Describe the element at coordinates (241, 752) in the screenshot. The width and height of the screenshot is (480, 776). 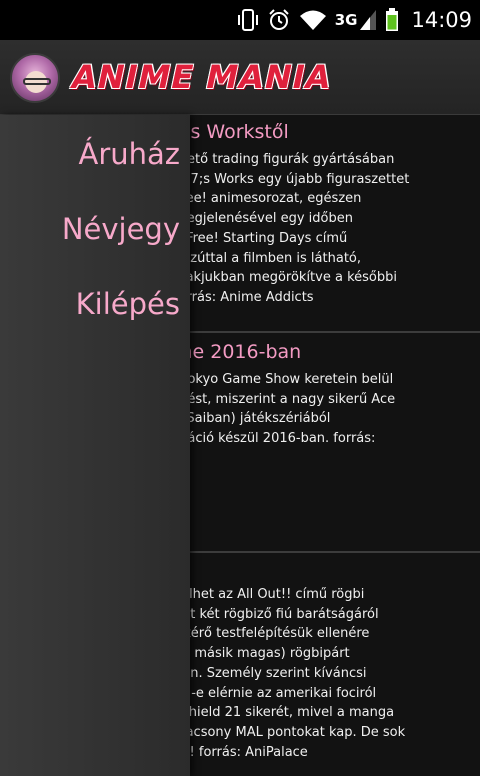
I see `article-line: ek! forrás: AniPalace` at that location.